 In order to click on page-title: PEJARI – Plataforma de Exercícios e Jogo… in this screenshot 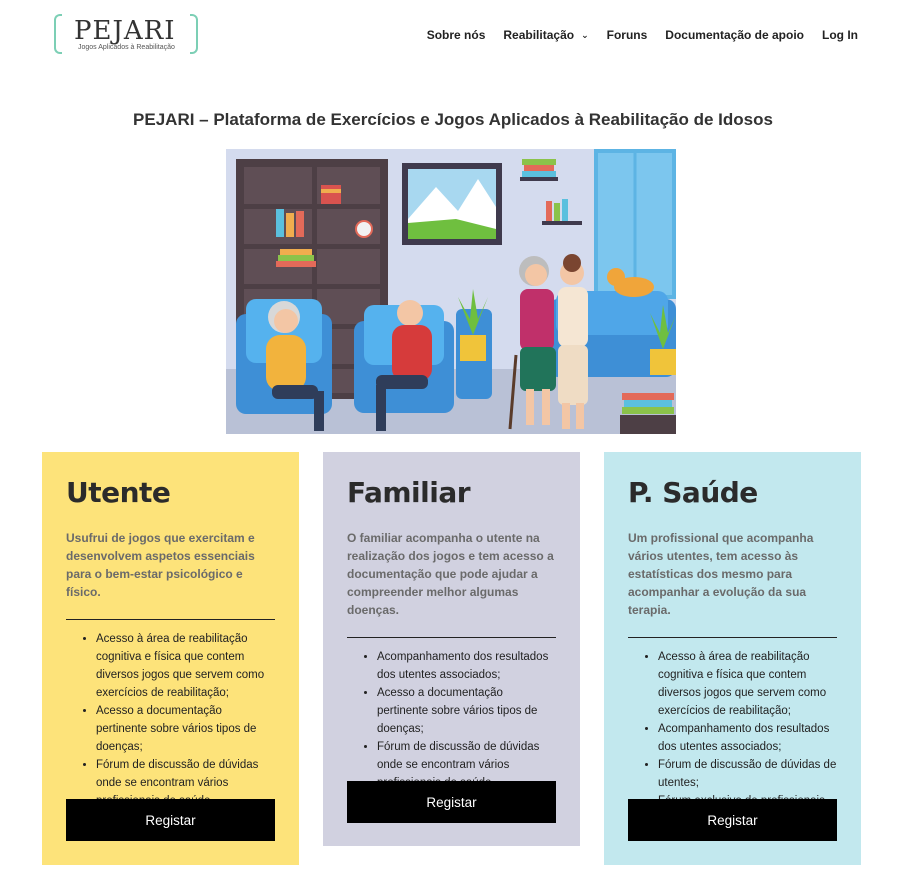, I will do `click(453, 119)`.